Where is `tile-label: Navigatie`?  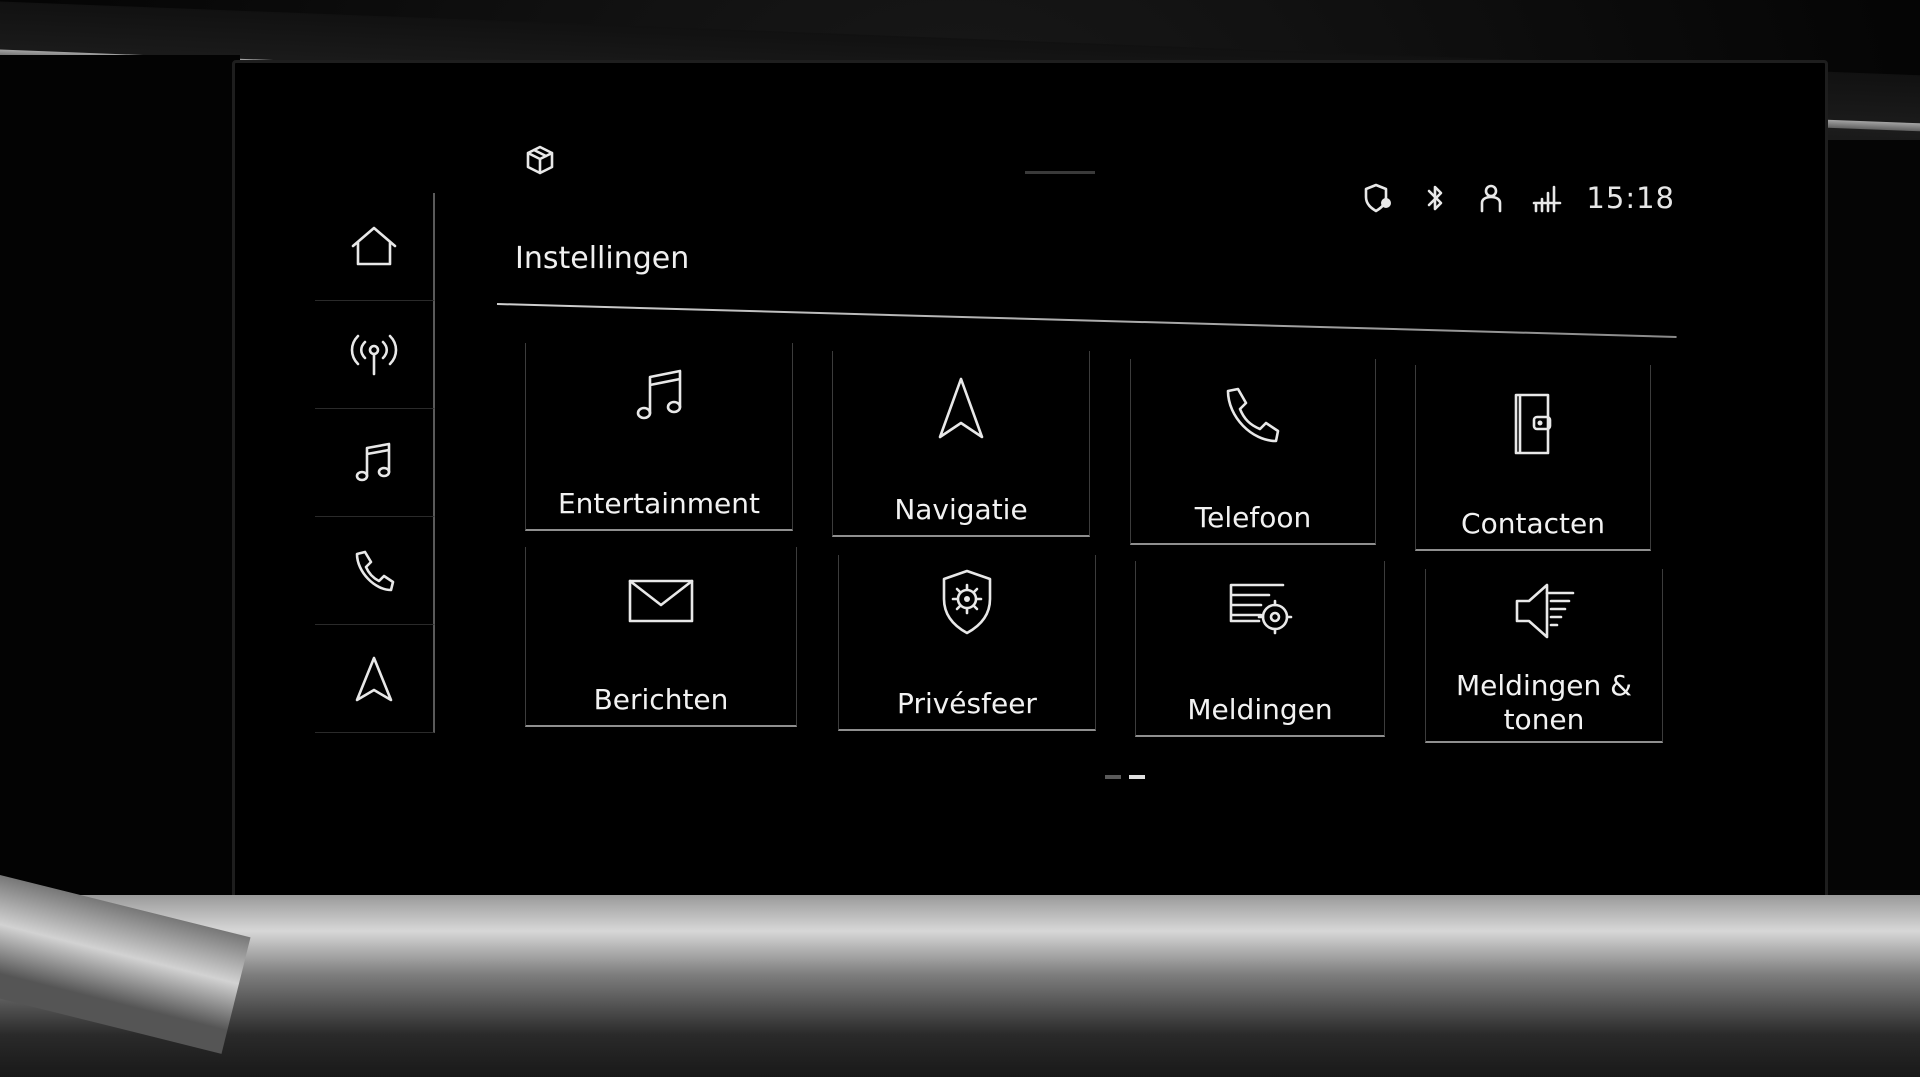 tile-label: Navigatie is located at coordinates (961, 509).